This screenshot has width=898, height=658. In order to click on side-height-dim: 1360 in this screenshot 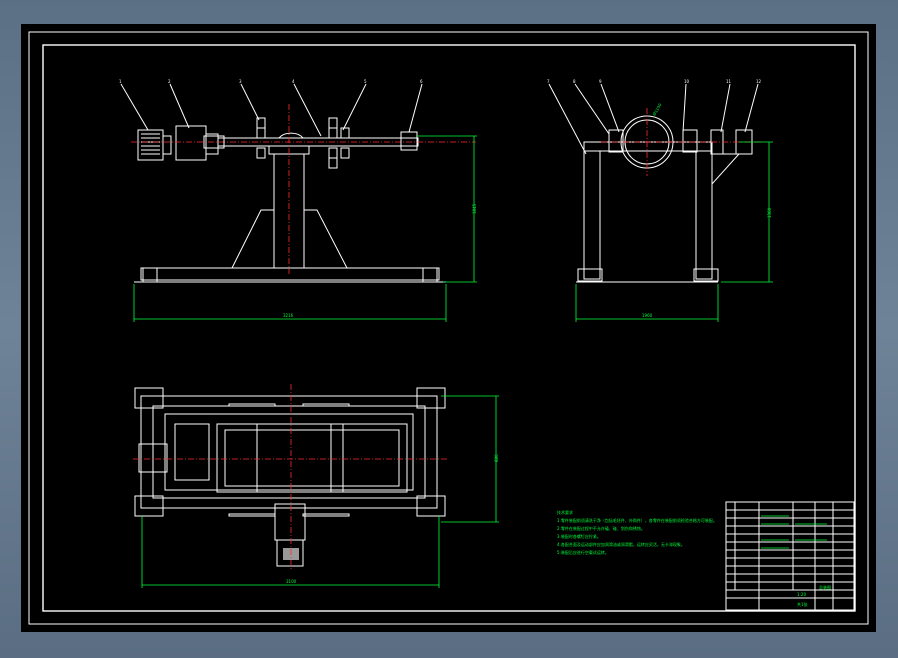, I will do `click(769, 212)`.